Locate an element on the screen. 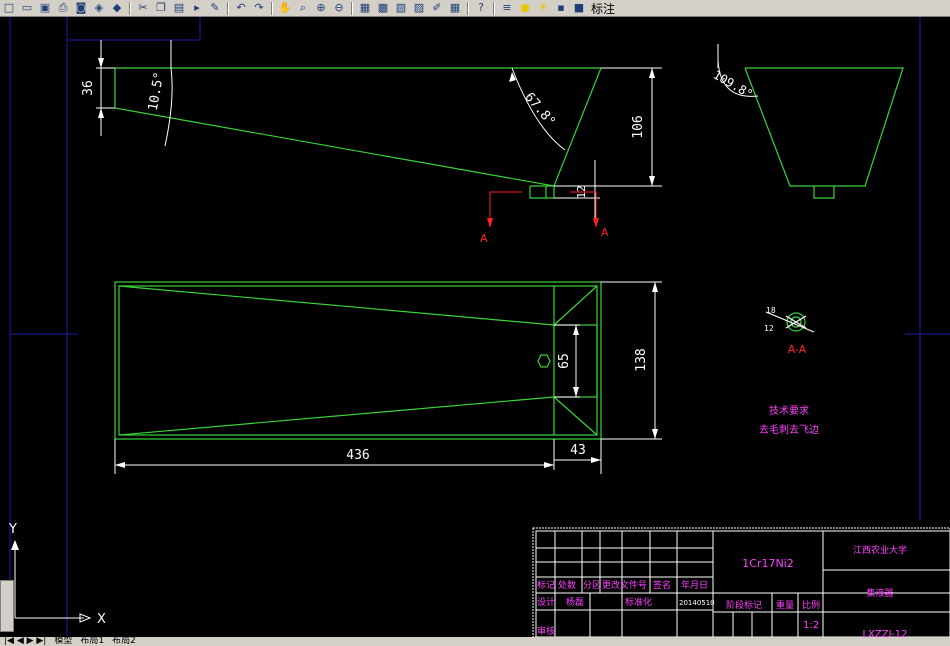 The image size is (950, 646). cut-icon: ✂ is located at coordinates (143, 8).